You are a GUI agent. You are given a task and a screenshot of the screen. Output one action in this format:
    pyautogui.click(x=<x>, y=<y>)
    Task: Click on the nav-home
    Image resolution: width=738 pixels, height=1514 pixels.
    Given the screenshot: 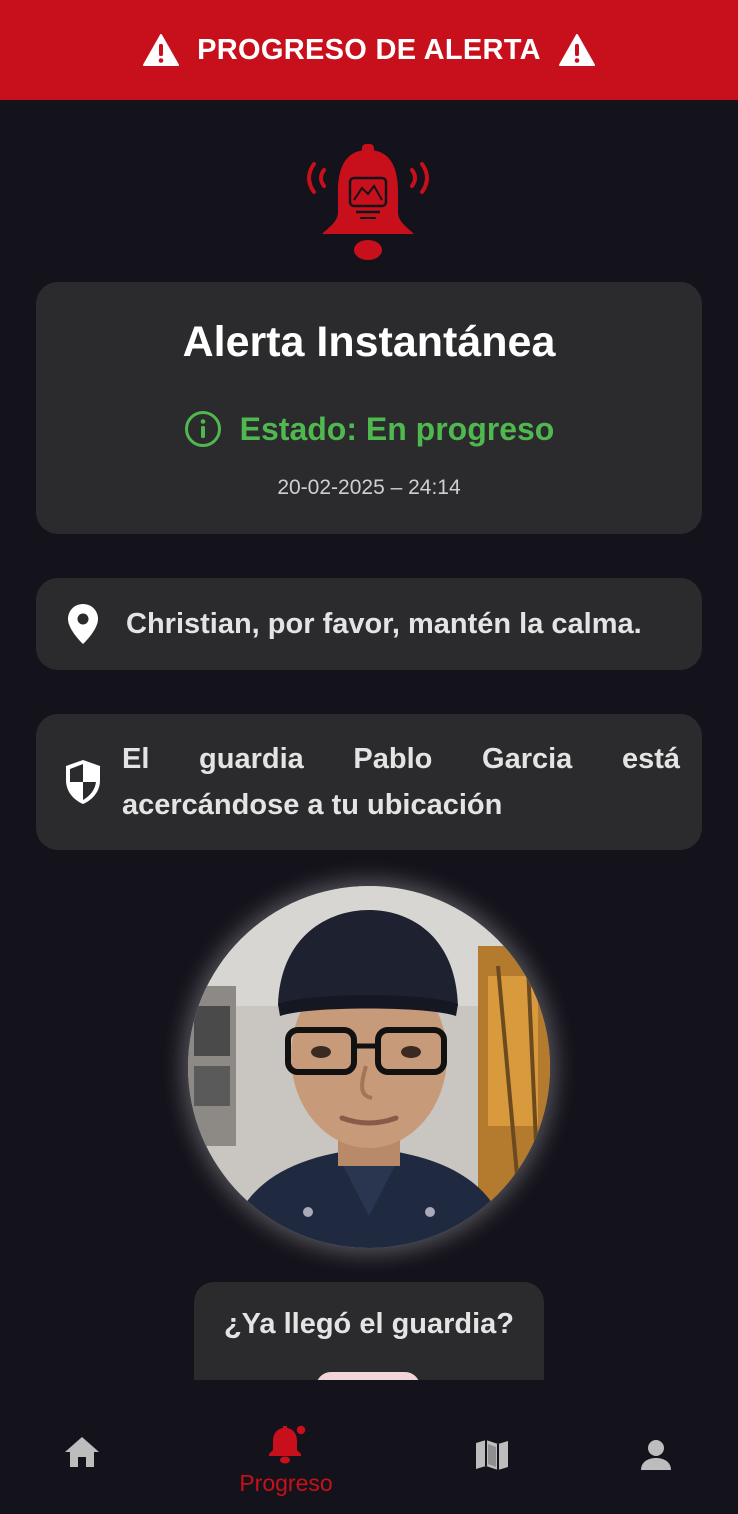 What is the action you would take?
    pyautogui.click(x=82, y=1452)
    